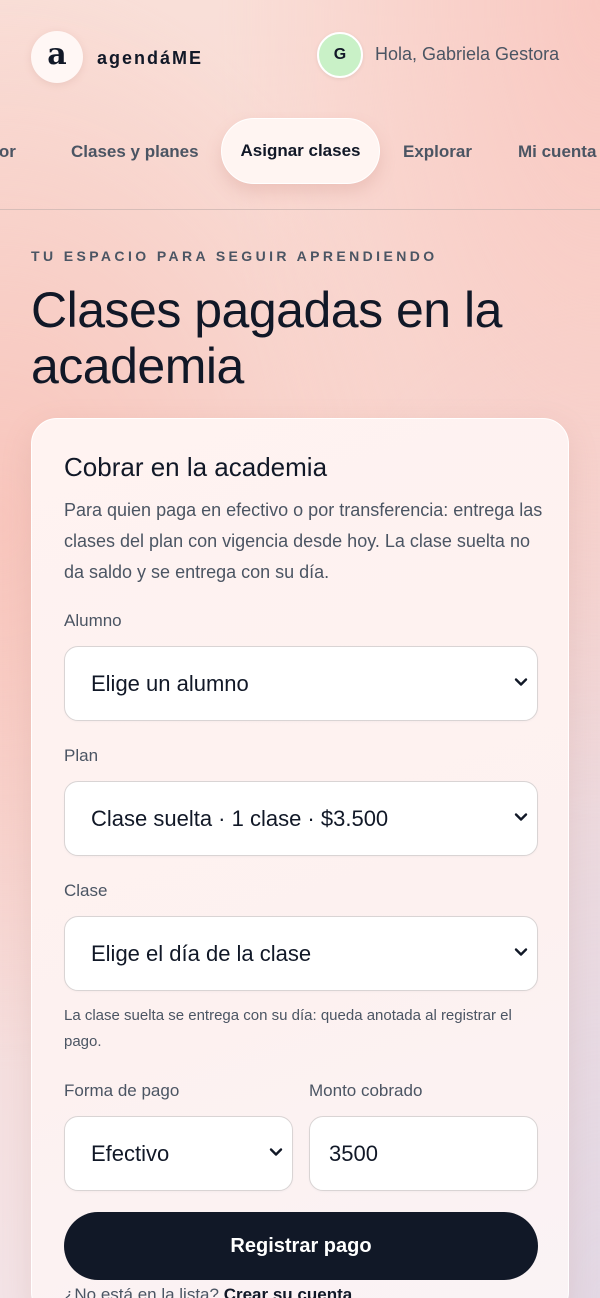  What do you see at coordinates (266, 338) in the screenshot?
I see `page-title: Clases pagadas en la academia` at bounding box center [266, 338].